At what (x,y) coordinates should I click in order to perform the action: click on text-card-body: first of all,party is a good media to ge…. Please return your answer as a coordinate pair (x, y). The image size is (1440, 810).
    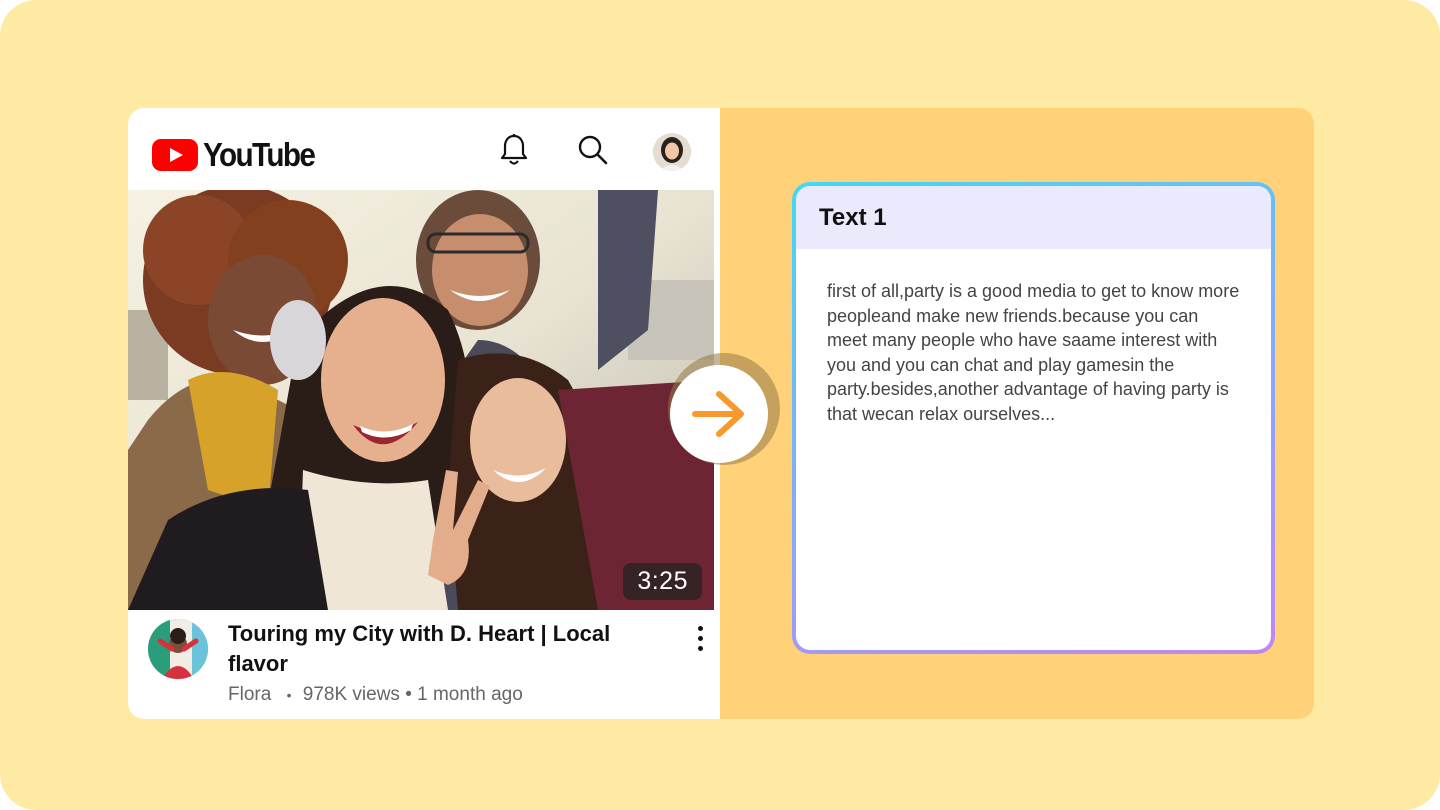
    Looking at the image, I should click on (1033, 352).